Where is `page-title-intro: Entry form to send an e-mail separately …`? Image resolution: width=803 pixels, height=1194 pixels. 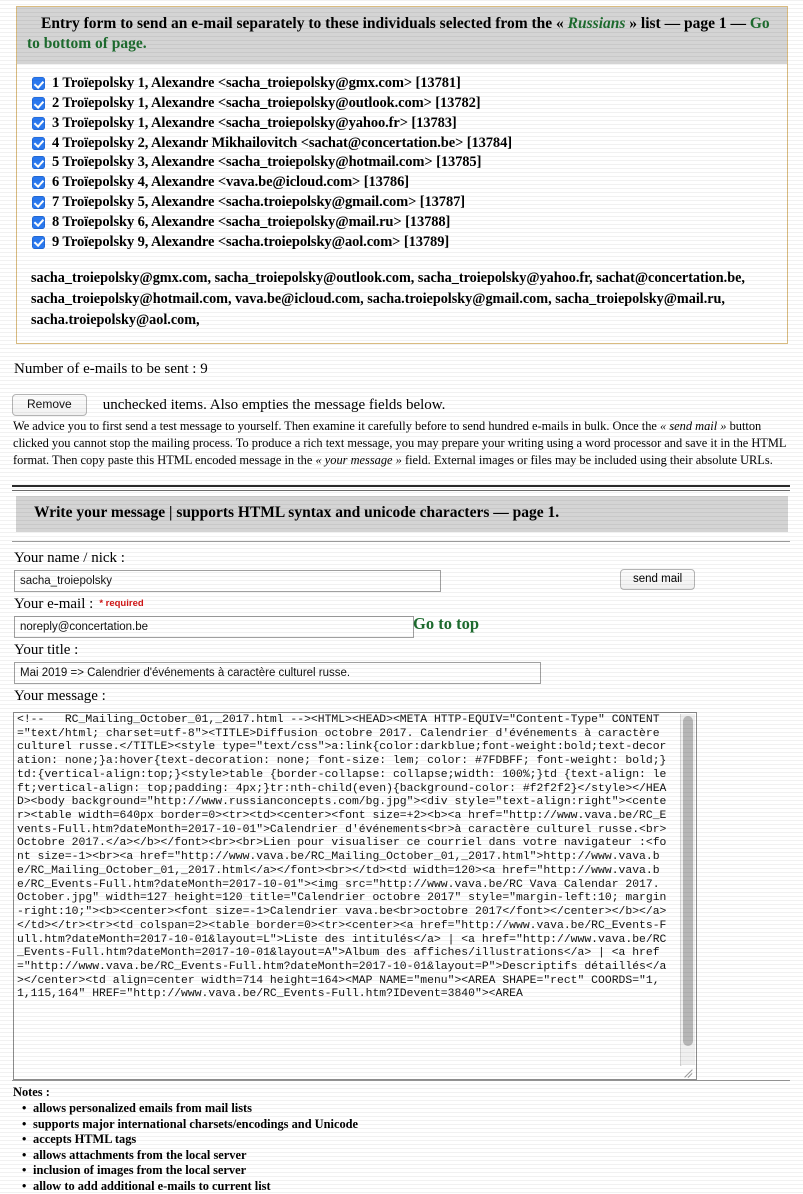
page-title-intro: Entry form to send an e-mail separately … is located at coordinates (296, 23).